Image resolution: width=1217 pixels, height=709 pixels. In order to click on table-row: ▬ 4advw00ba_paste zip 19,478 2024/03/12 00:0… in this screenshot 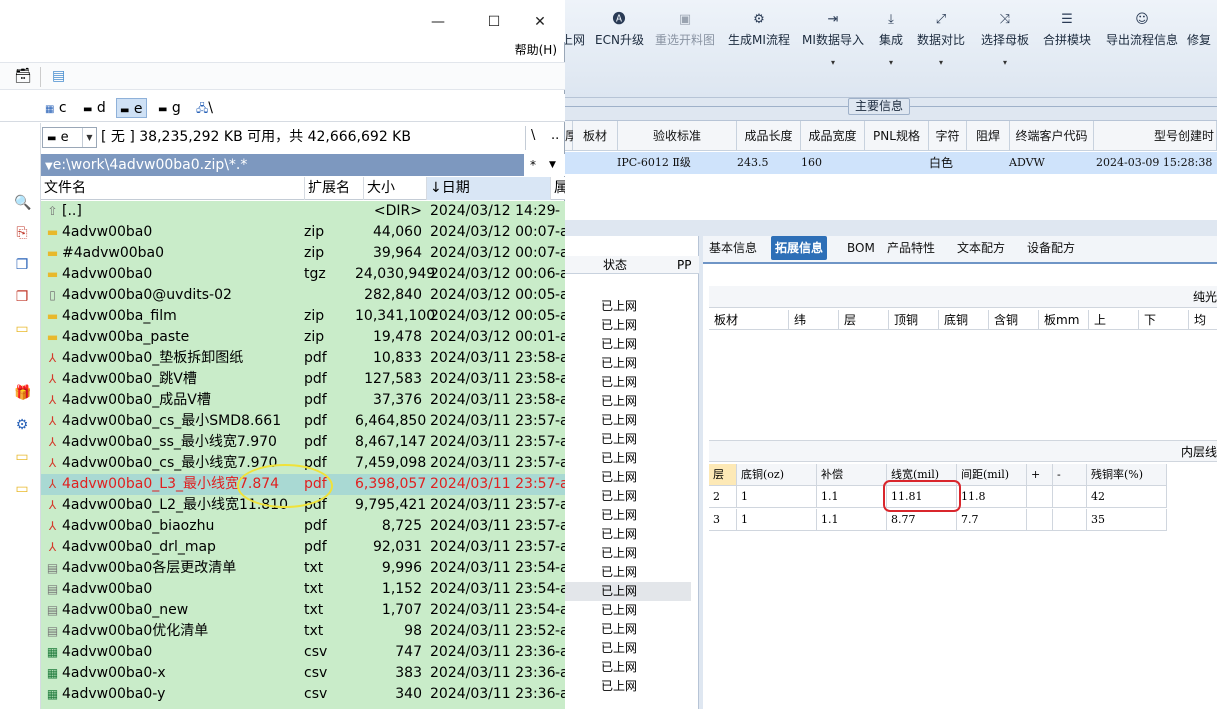, I will do `click(303, 337)`.